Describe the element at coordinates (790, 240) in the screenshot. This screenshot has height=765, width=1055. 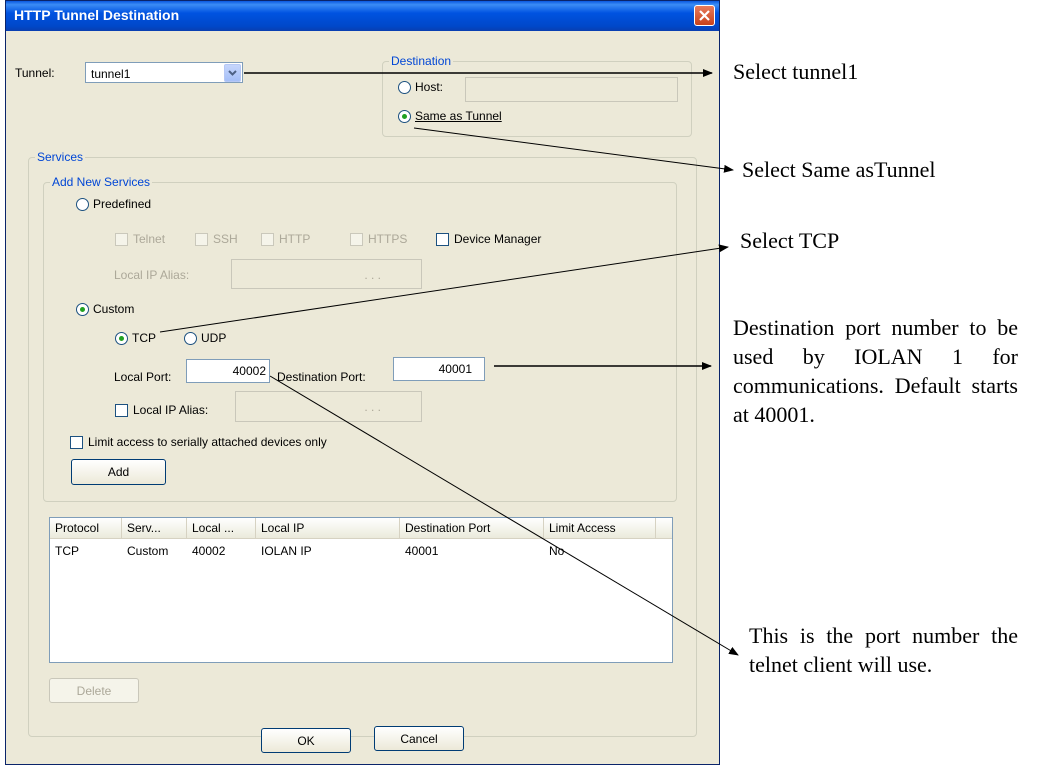
I see `annotation-select-tcp: Select TCP` at that location.